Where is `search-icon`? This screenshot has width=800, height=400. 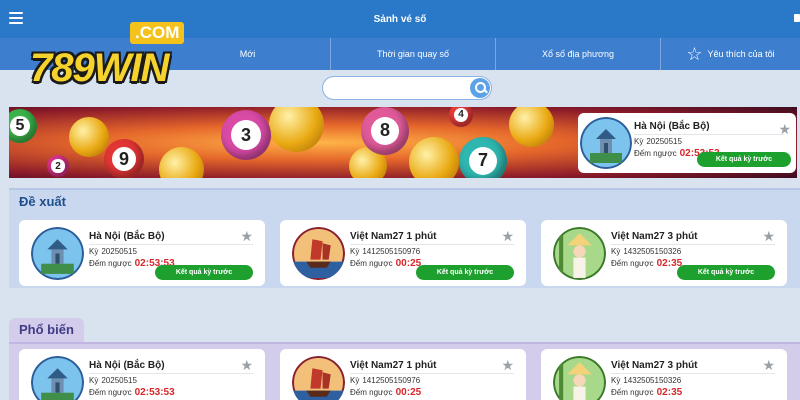 search-icon is located at coordinates (480, 88).